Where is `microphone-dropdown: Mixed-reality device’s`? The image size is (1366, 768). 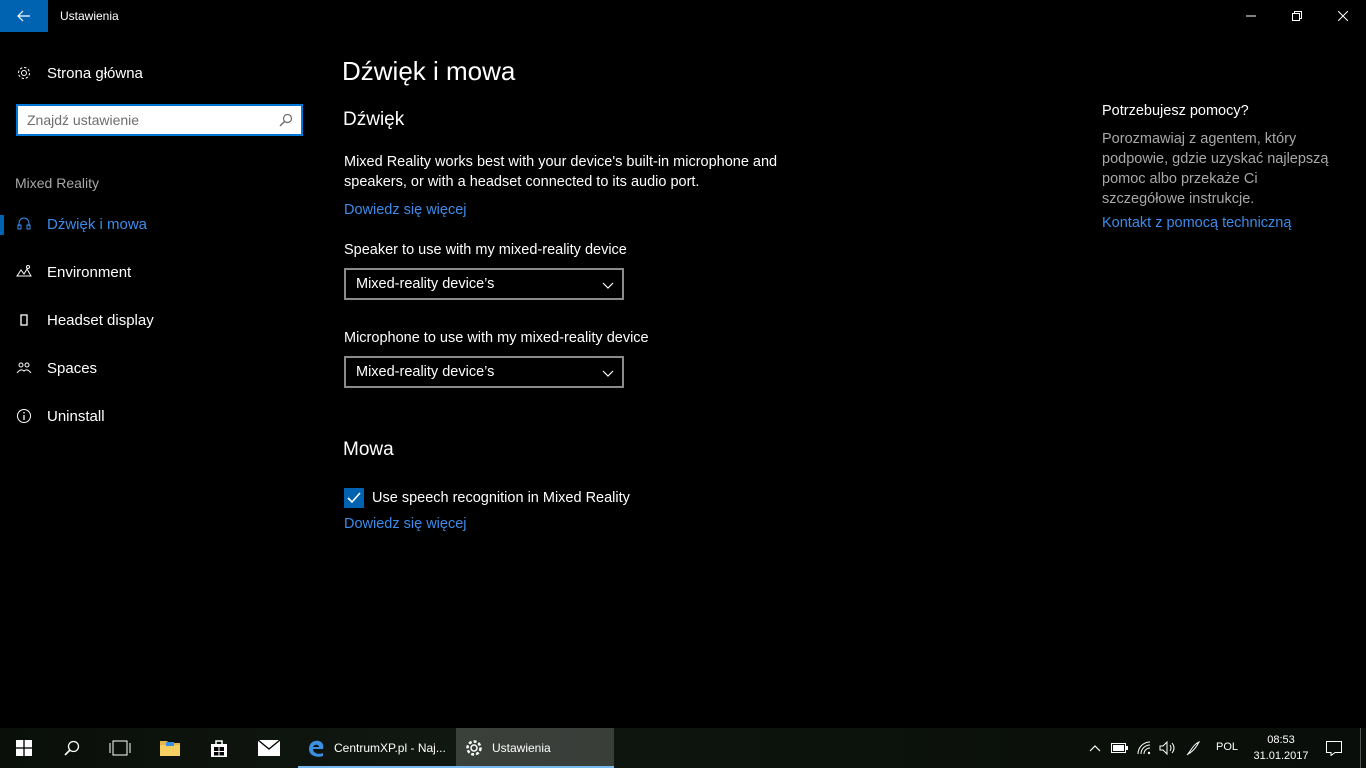
microphone-dropdown: Mixed-reality device’s is located at coordinates (484, 372).